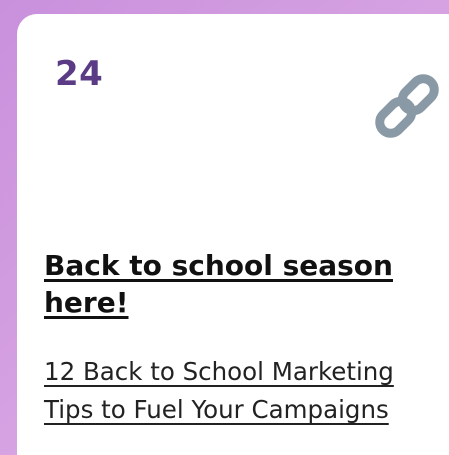 The width and height of the screenshot is (449, 455). What do you see at coordinates (246, 284) in the screenshot?
I see `headline: Back to school season here!` at bounding box center [246, 284].